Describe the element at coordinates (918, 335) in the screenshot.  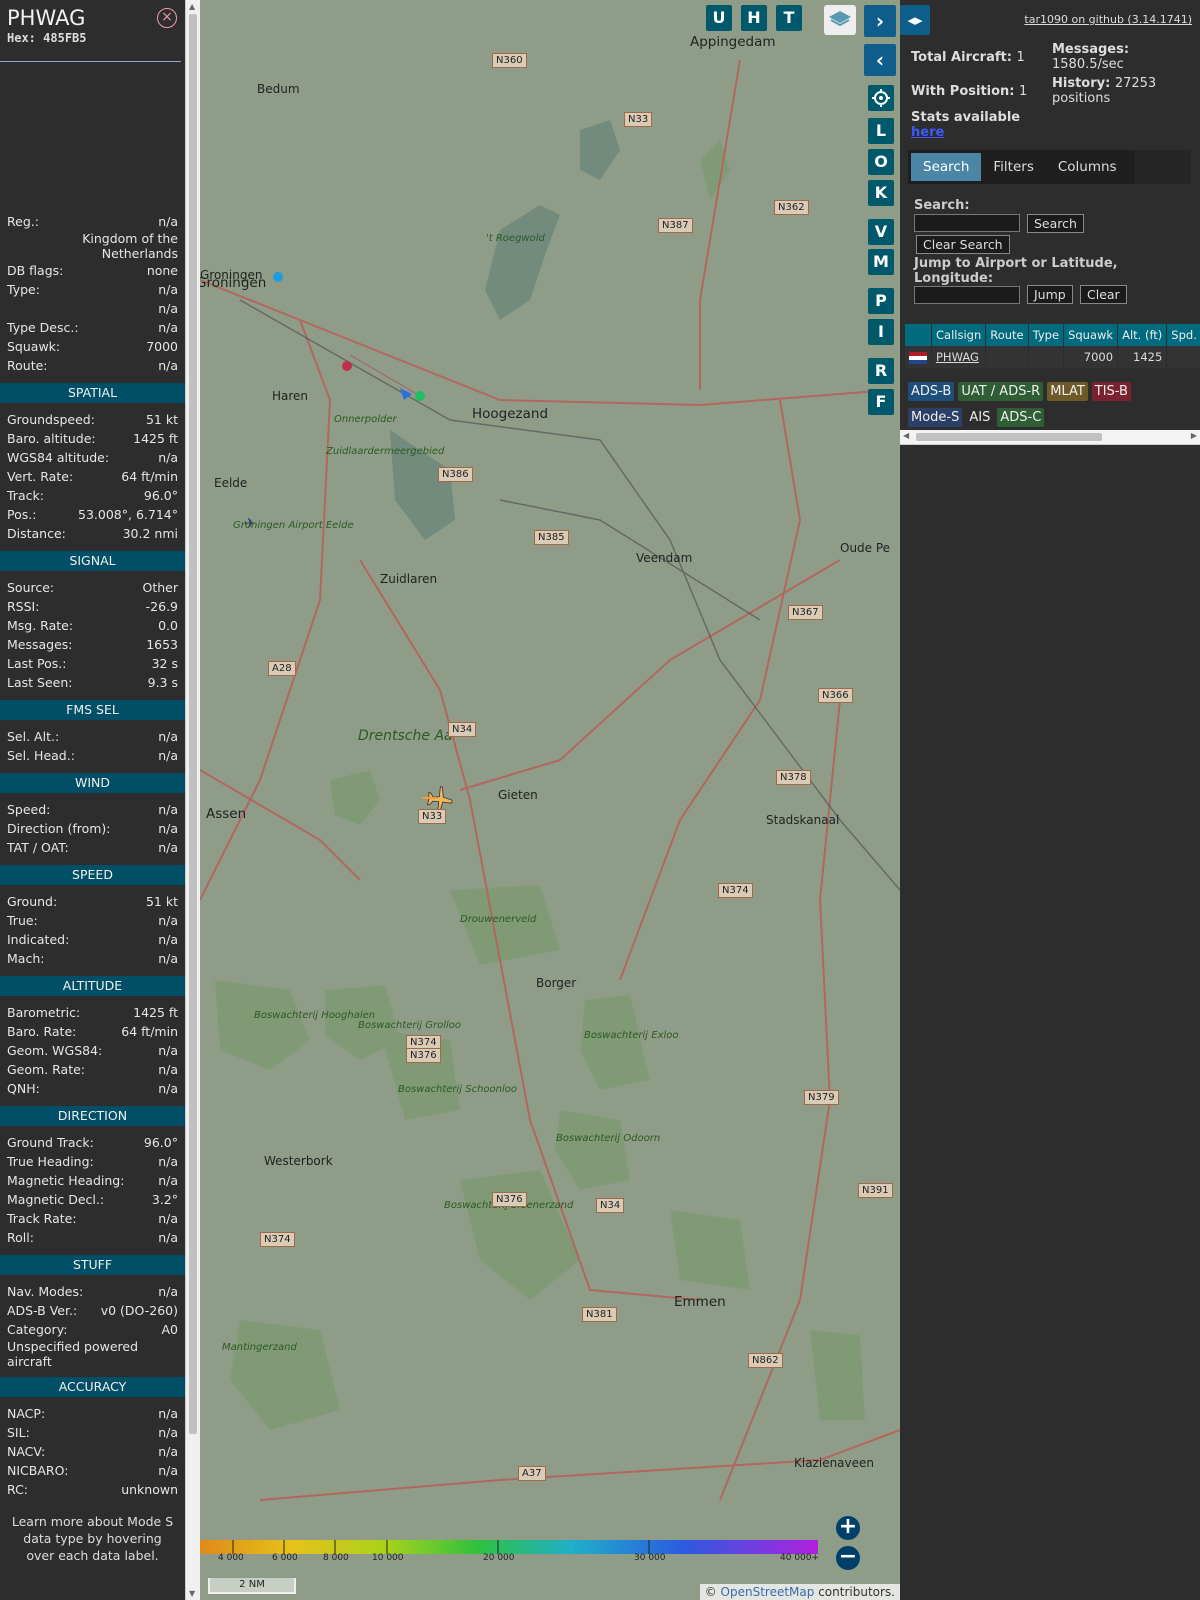
I see `column-header` at that location.